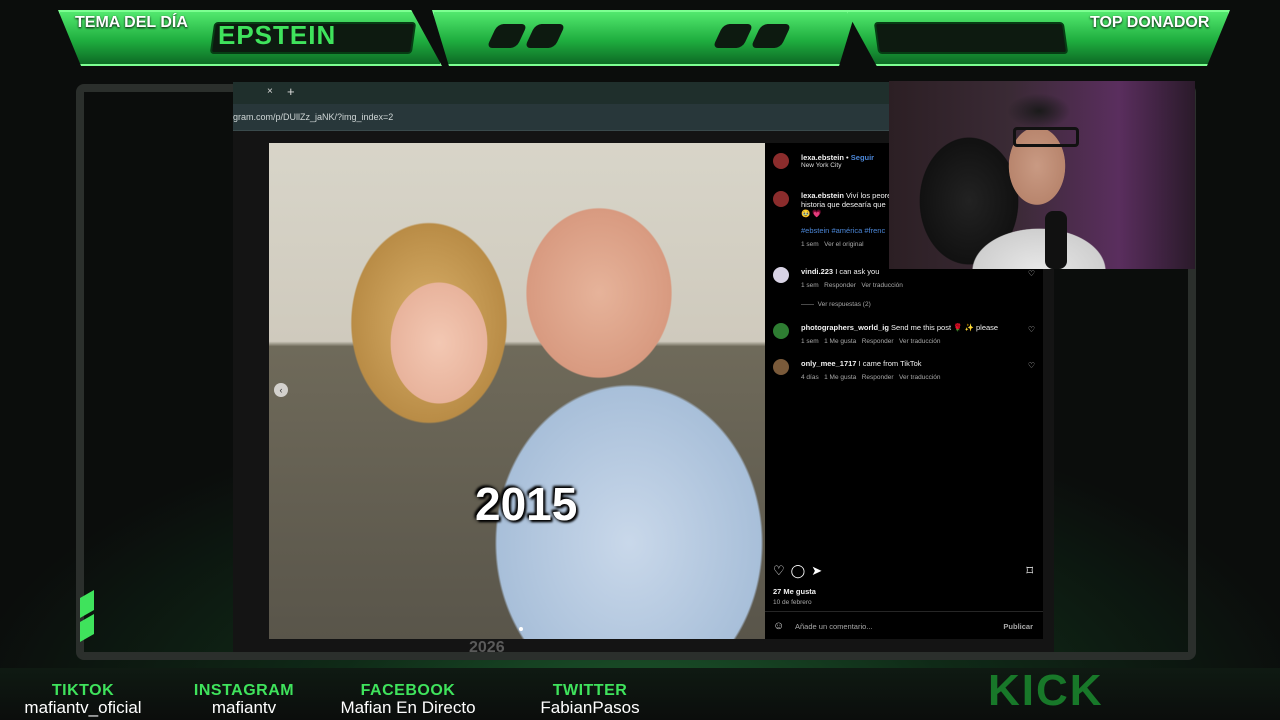  Describe the element at coordinates (291, 91) in the screenshot. I see `new-tab-icon: +` at that location.